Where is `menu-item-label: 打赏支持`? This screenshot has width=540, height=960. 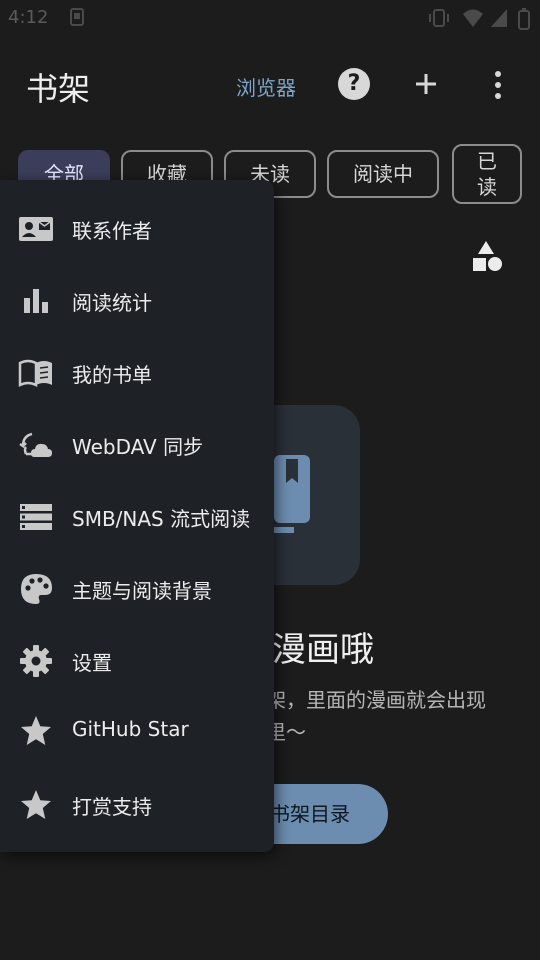
menu-item-label: 打赏支持 is located at coordinates (112, 807).